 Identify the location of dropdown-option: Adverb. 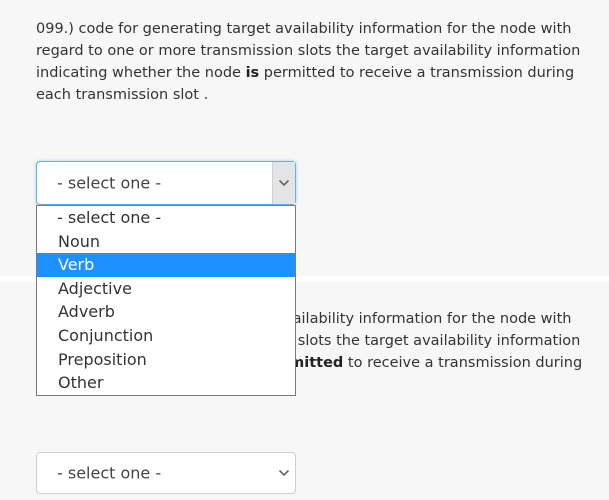
(166, 312).